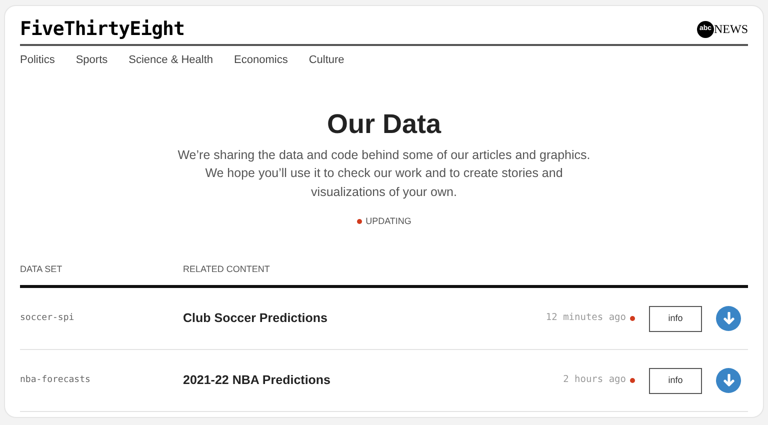 This screenshot has height=425, width=768. What do you see at coordinates (42, 269) in the screenshot?
I see `column-header: DATA SET` at bounding box center [42, 269].